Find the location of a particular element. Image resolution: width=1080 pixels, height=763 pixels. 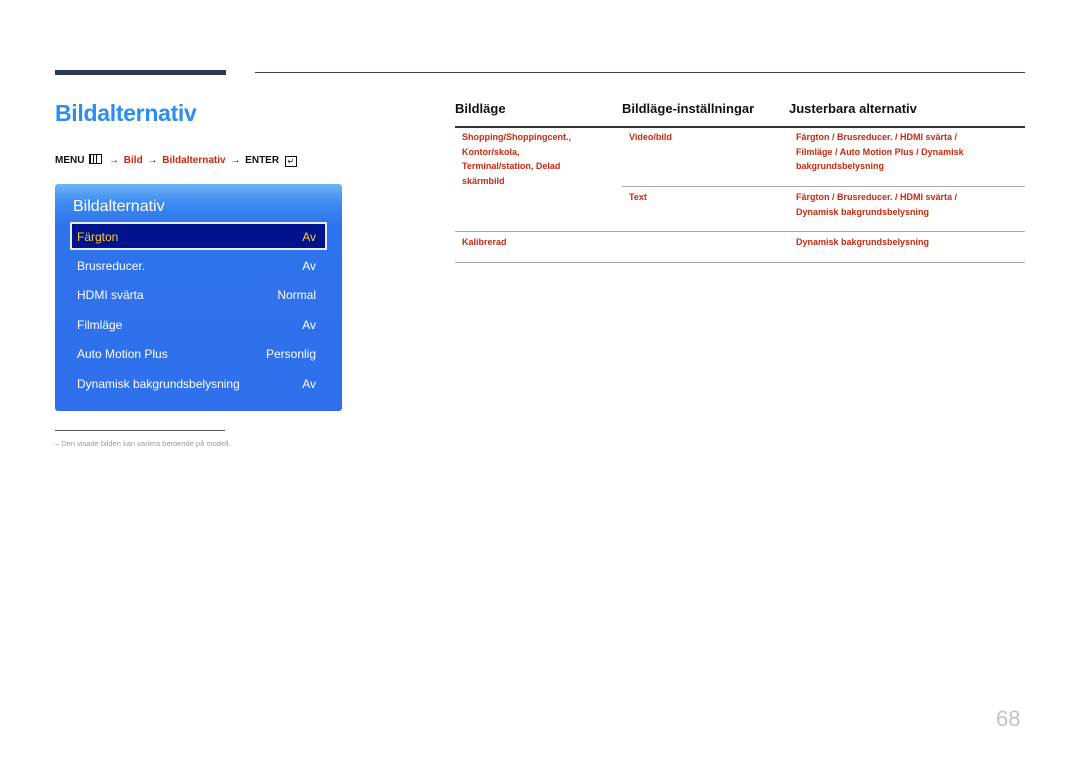

footnote-dash: – is located at coordinates (57, 443).